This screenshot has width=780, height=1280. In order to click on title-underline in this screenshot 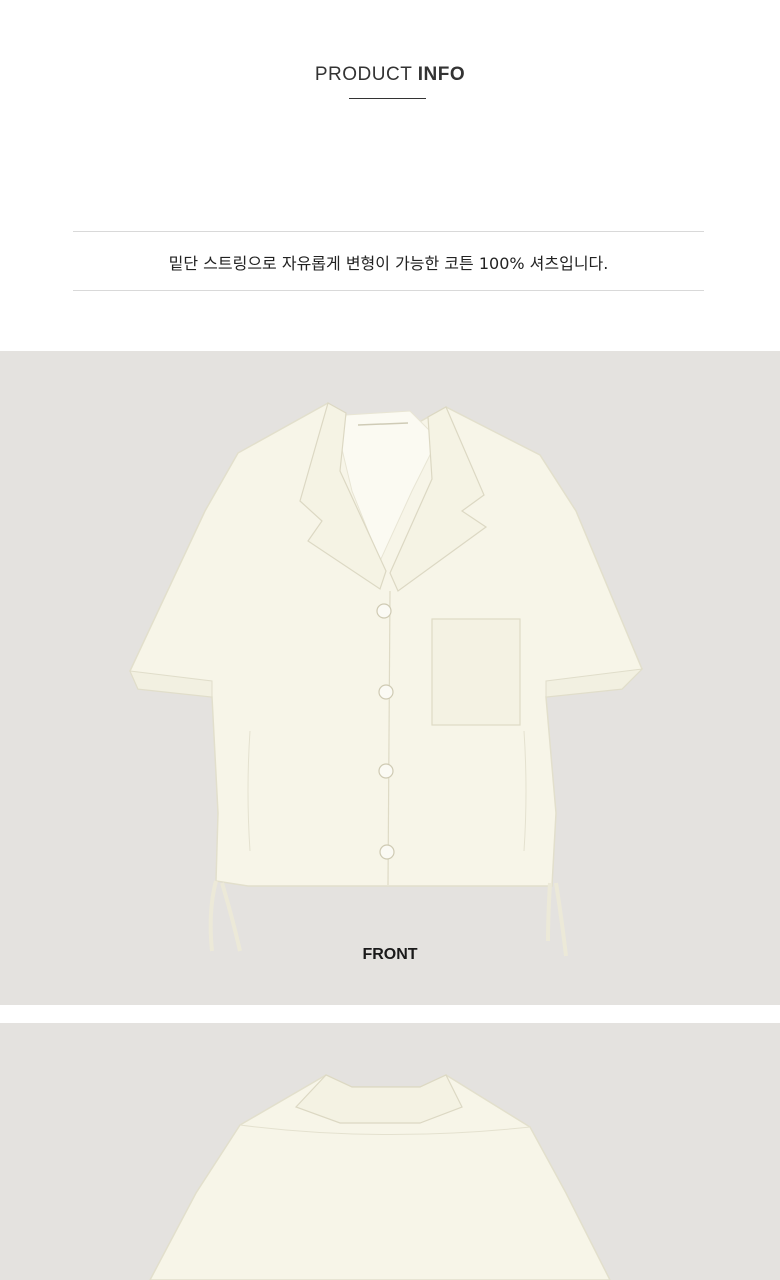, I will do `click(387, 98)`.